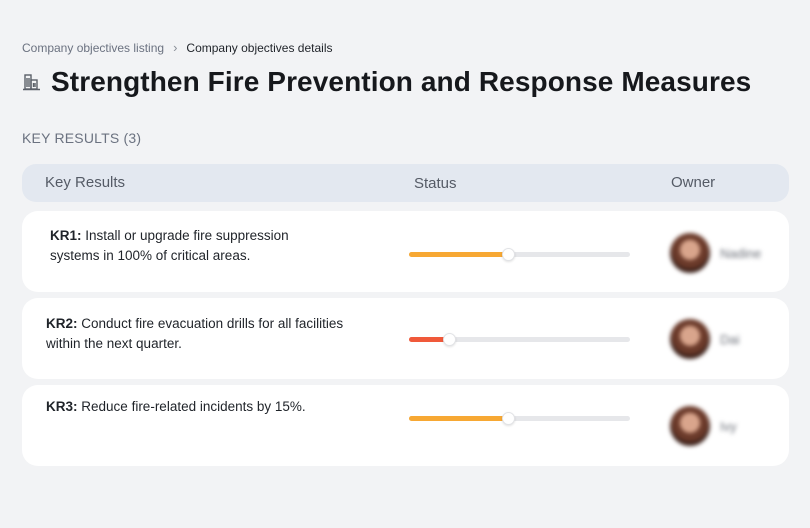 The width and height of the screenshot is (810, 528). Describe the element at coordinates (741, 253) in the screenshot. I see `owner-name: Nadine` at that location.